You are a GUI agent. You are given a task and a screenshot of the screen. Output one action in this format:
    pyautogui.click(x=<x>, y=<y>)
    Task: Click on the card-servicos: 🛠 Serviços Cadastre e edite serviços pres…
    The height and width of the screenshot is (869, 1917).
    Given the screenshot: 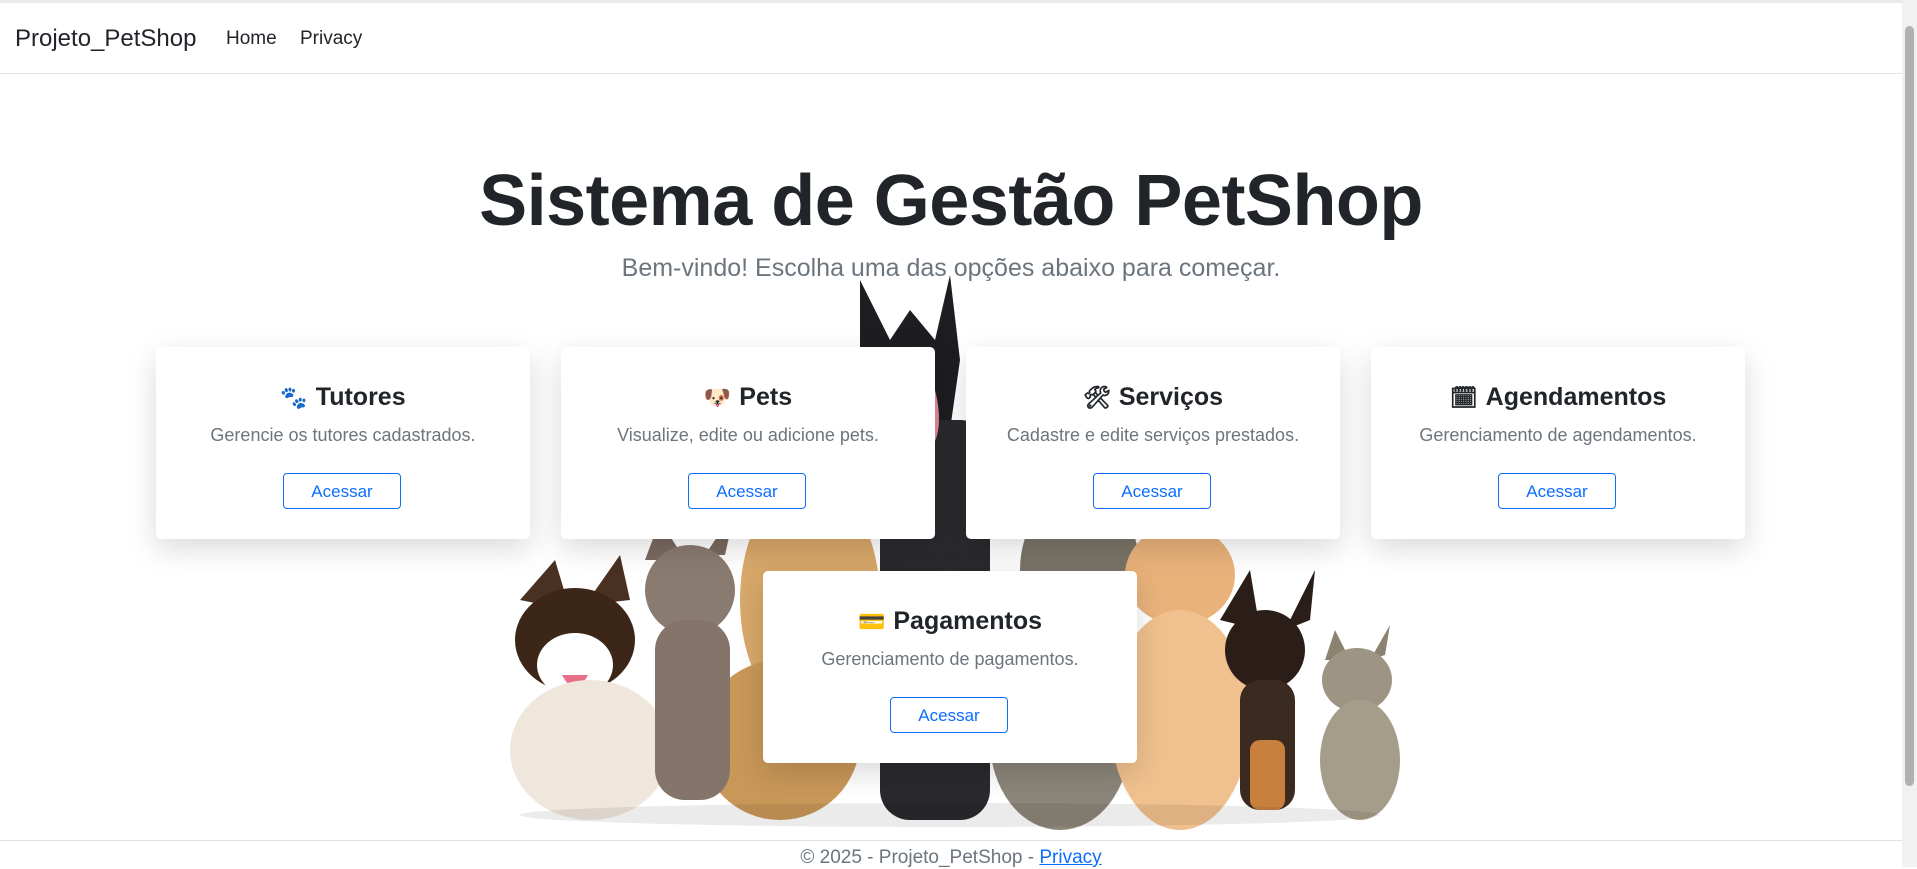 What is the action you would take?
    pyautogui.click(x=1153, y=443)
    